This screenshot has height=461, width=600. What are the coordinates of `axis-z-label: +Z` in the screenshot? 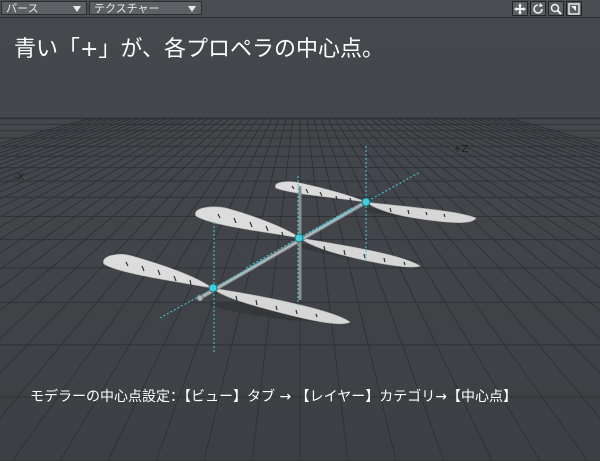 It's located at (460, 149).